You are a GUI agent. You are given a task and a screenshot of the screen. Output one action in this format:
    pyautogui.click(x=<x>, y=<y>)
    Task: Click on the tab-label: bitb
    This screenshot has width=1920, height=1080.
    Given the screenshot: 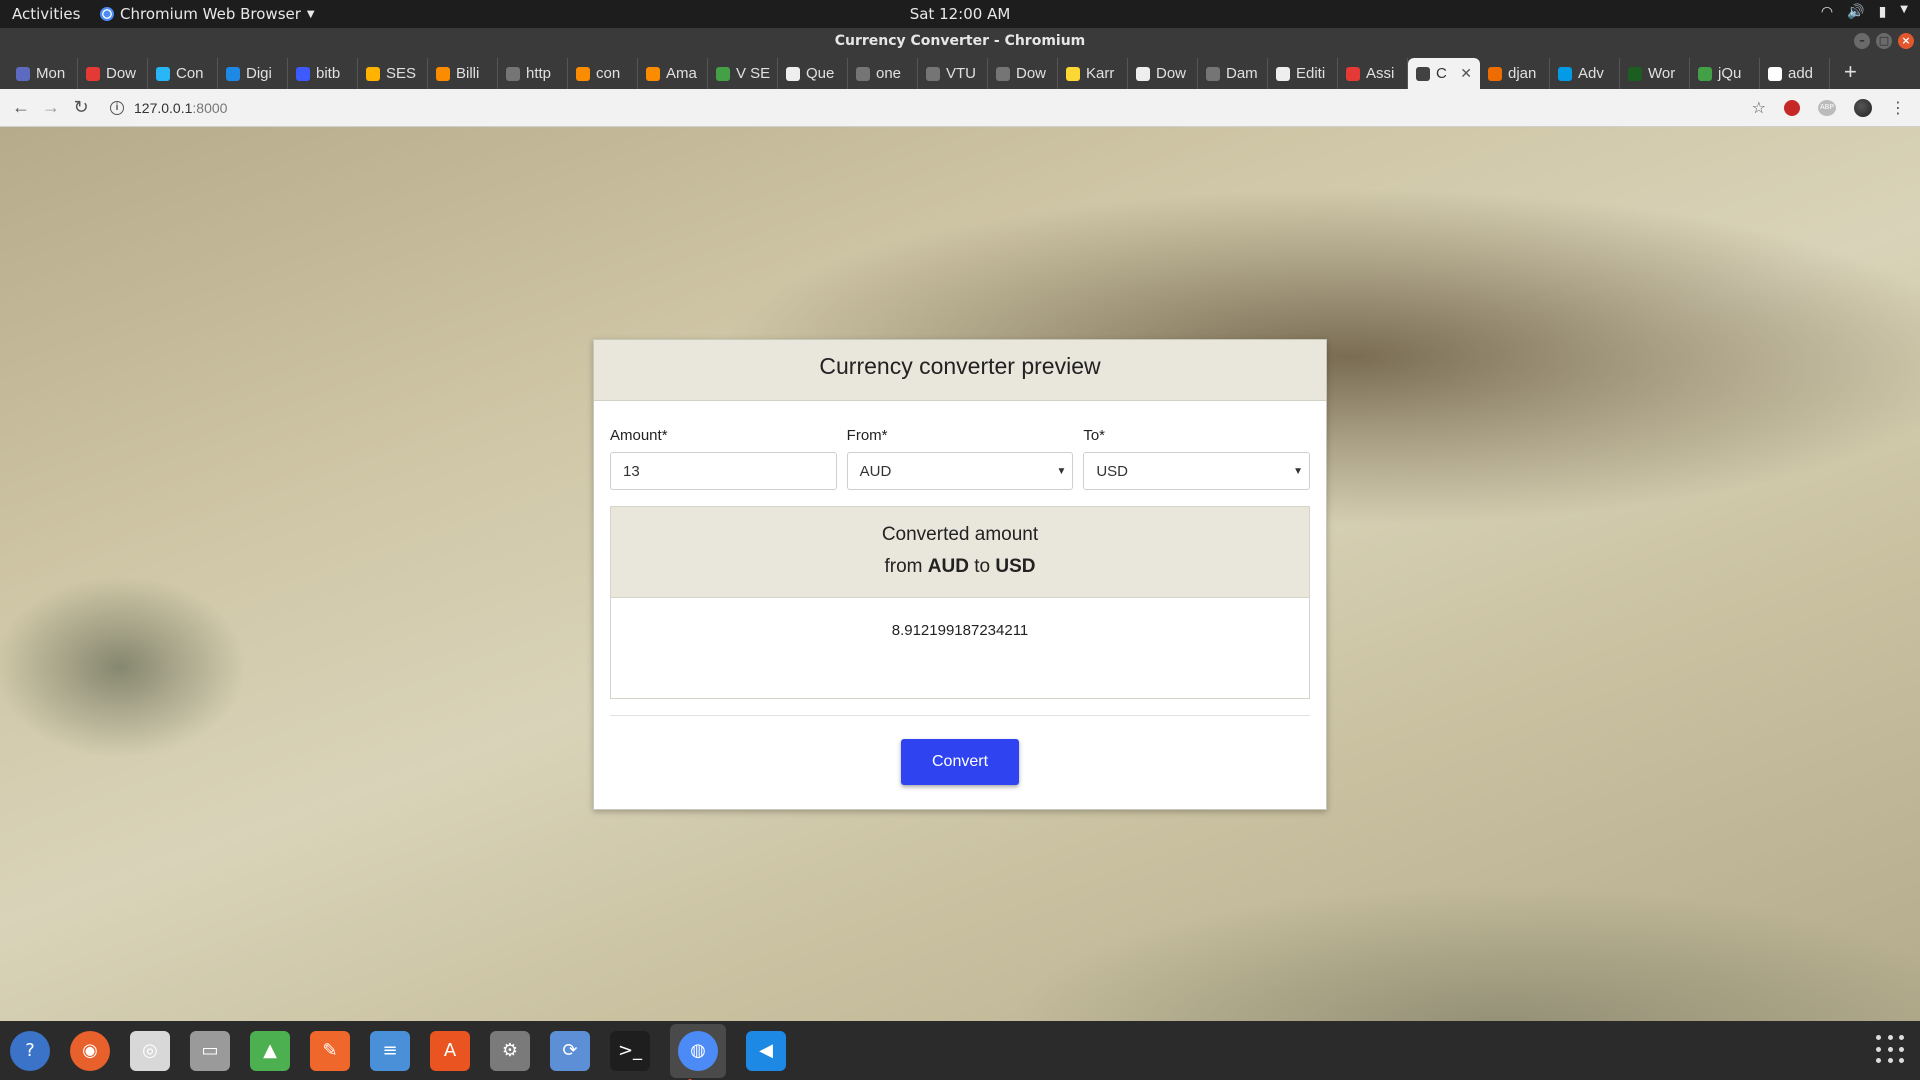 What is the action you would take?
    pyautogui.click(x=328, y=73)
    